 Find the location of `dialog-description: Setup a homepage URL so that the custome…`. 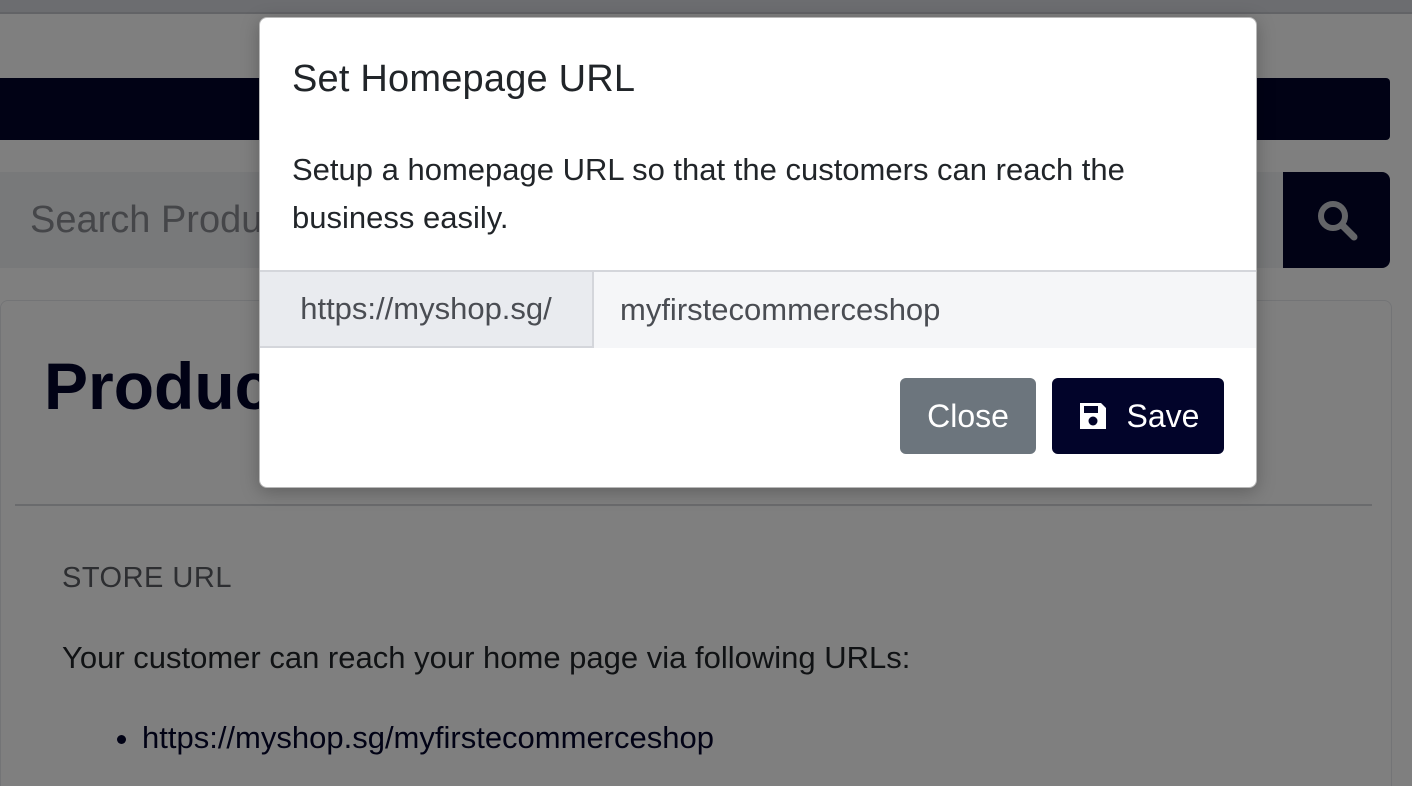

dialog-description: Setup a homepage URL so that the custome… is located at coordinates (708, 193).